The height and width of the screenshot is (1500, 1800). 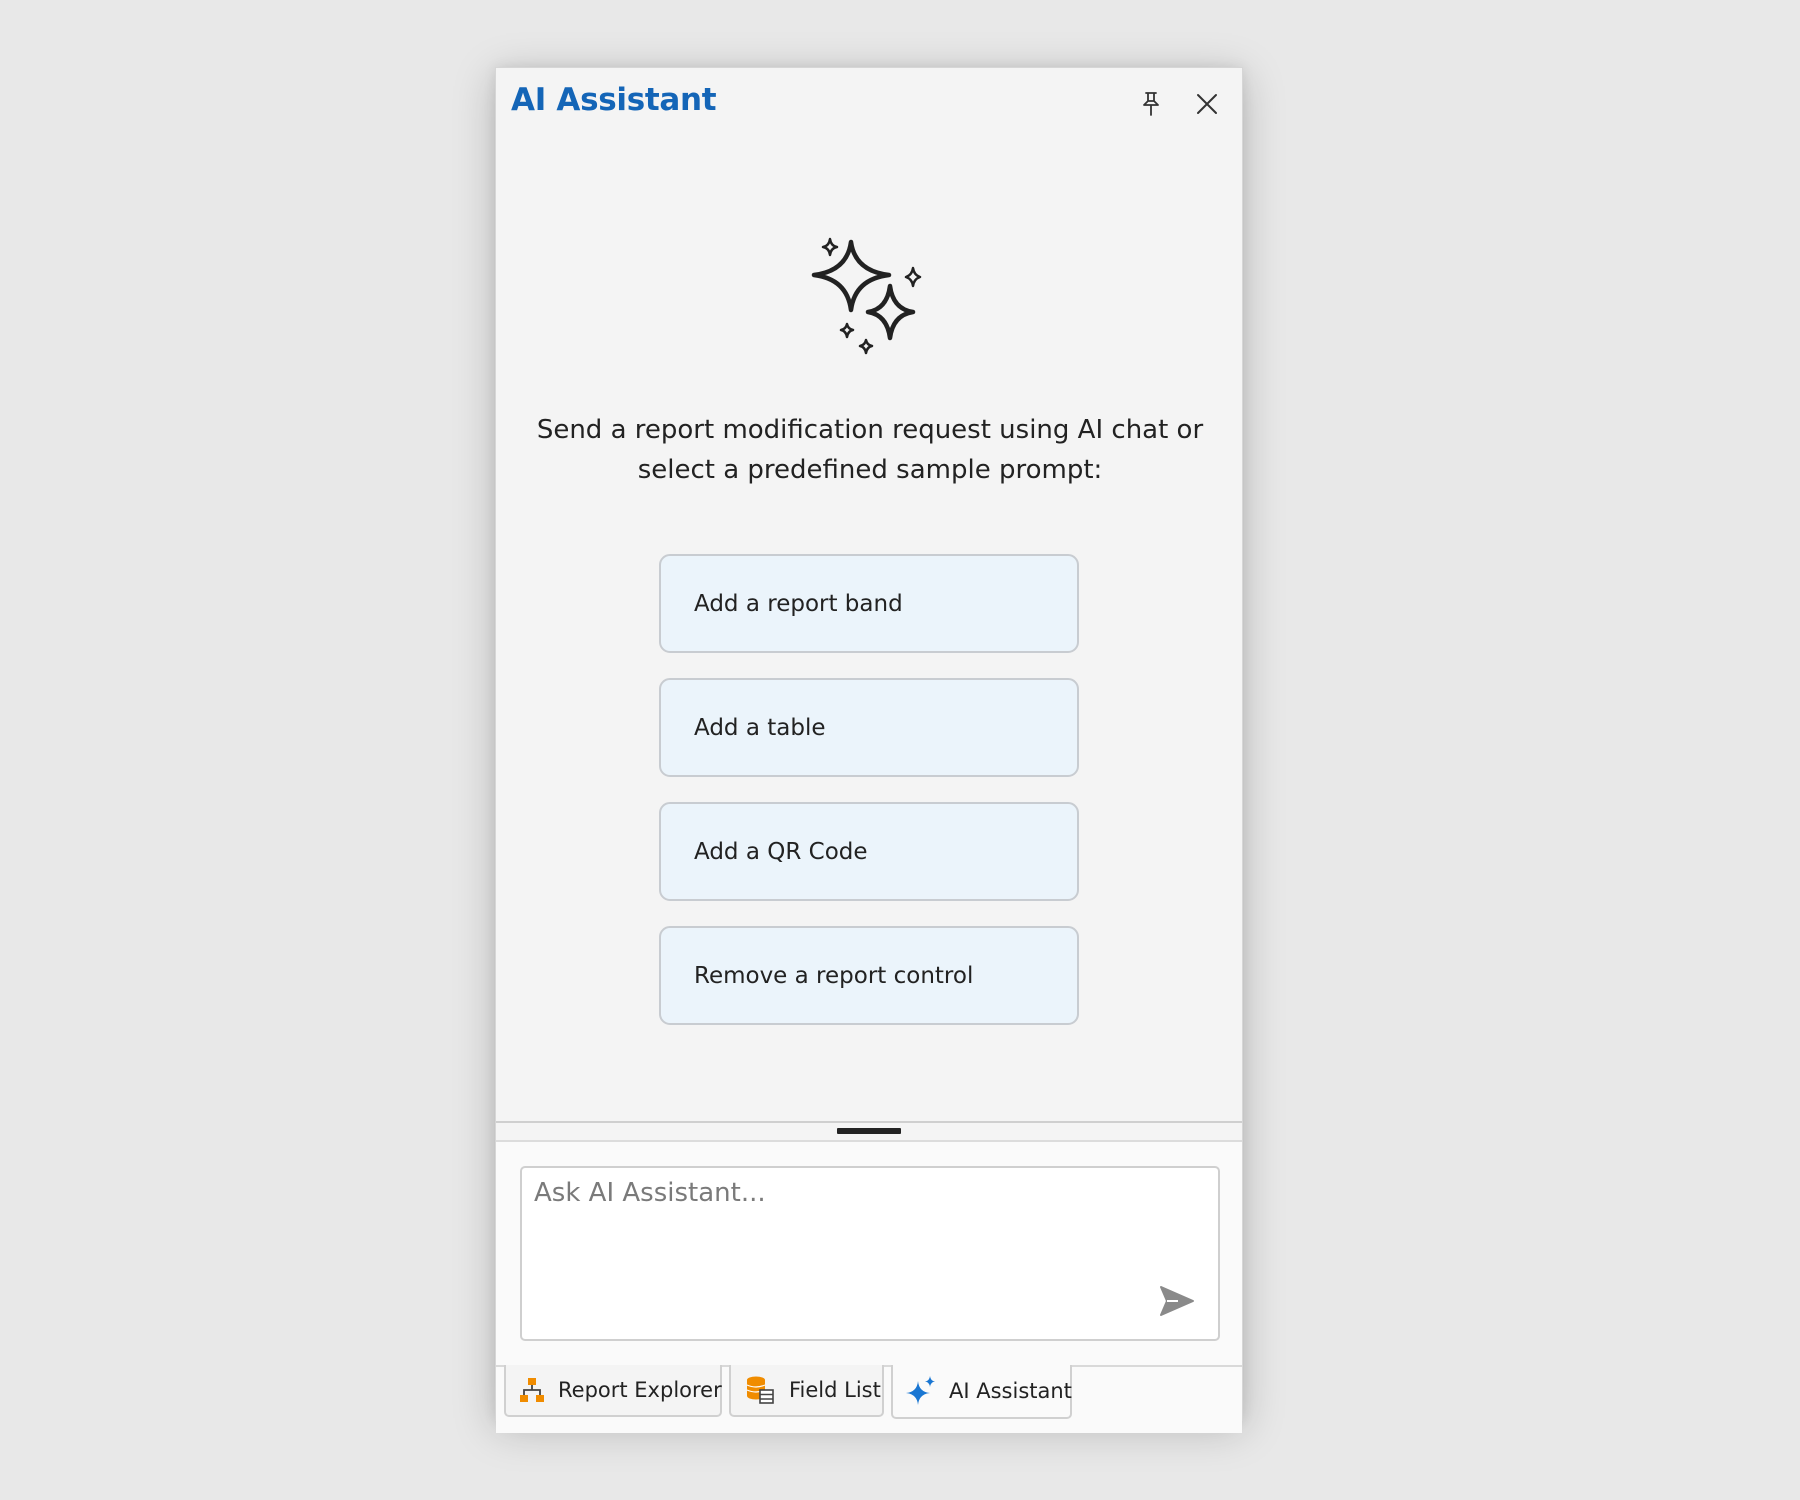 I want to click on prompt-add-qr-code: Add a QR Code, so click(x=869, y=851).